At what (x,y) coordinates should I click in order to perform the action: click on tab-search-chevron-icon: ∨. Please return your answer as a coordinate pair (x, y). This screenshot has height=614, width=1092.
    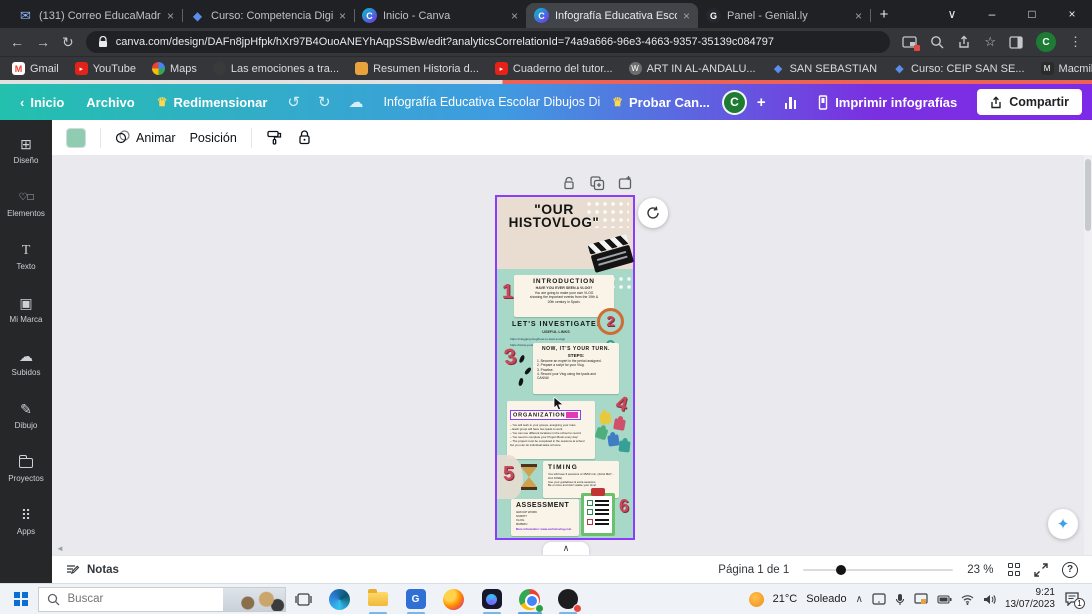
    Looking at the image, I should click on (952, 14).